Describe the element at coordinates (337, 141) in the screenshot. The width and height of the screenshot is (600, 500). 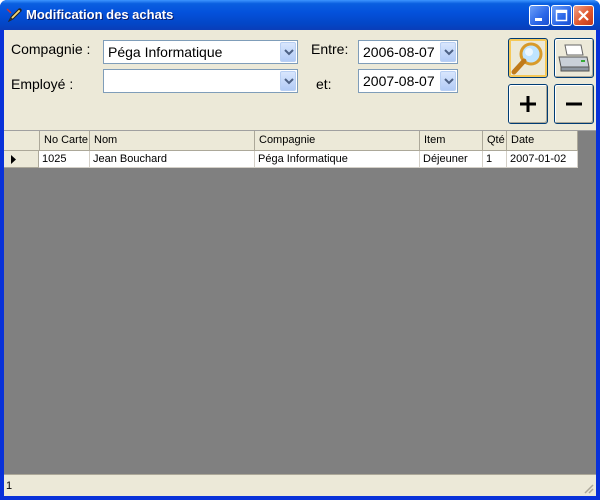
I see `column-header-compagnie: Compagnie` at that location.